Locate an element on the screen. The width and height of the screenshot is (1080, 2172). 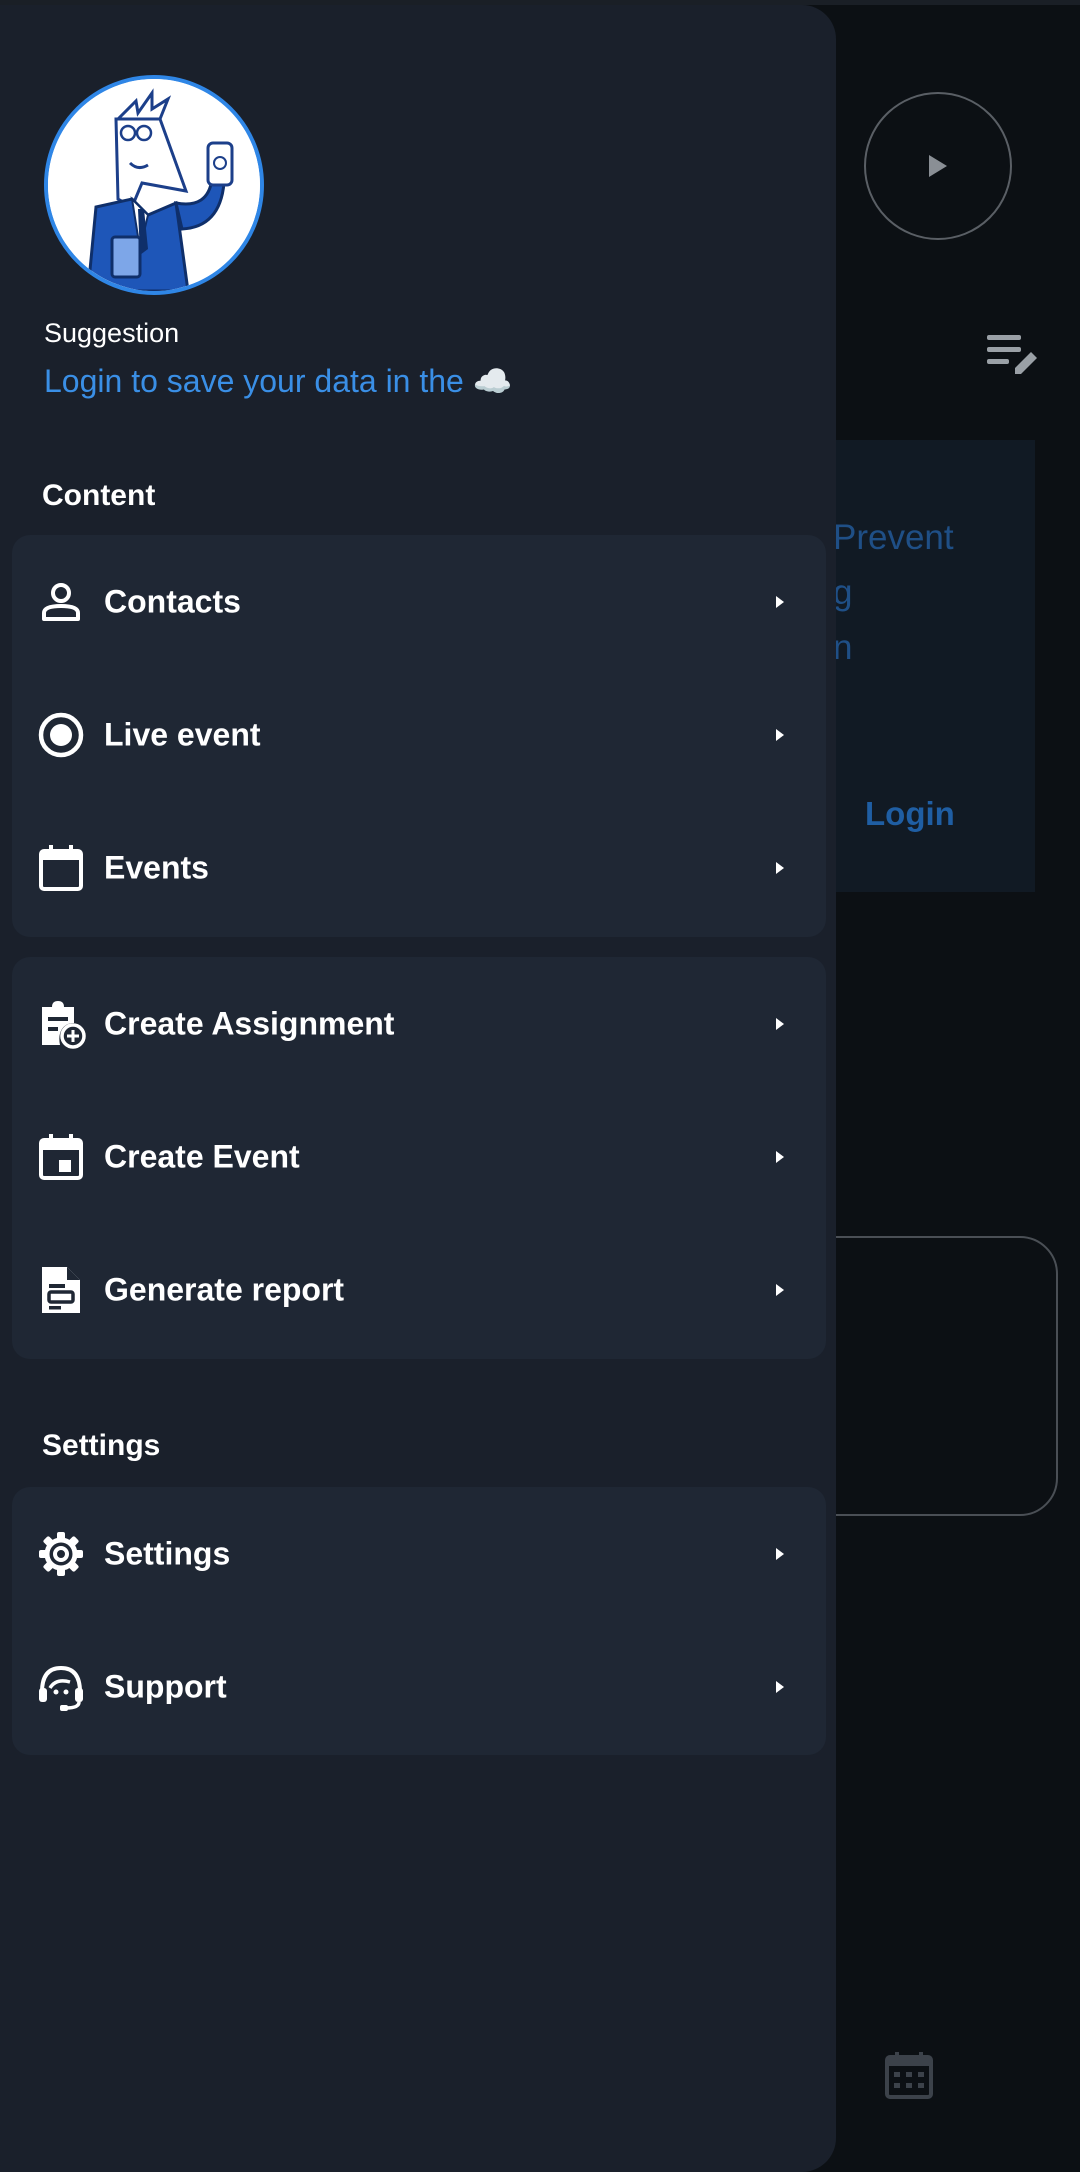
menu-item-label: Events is located at coordinates (156, 867).